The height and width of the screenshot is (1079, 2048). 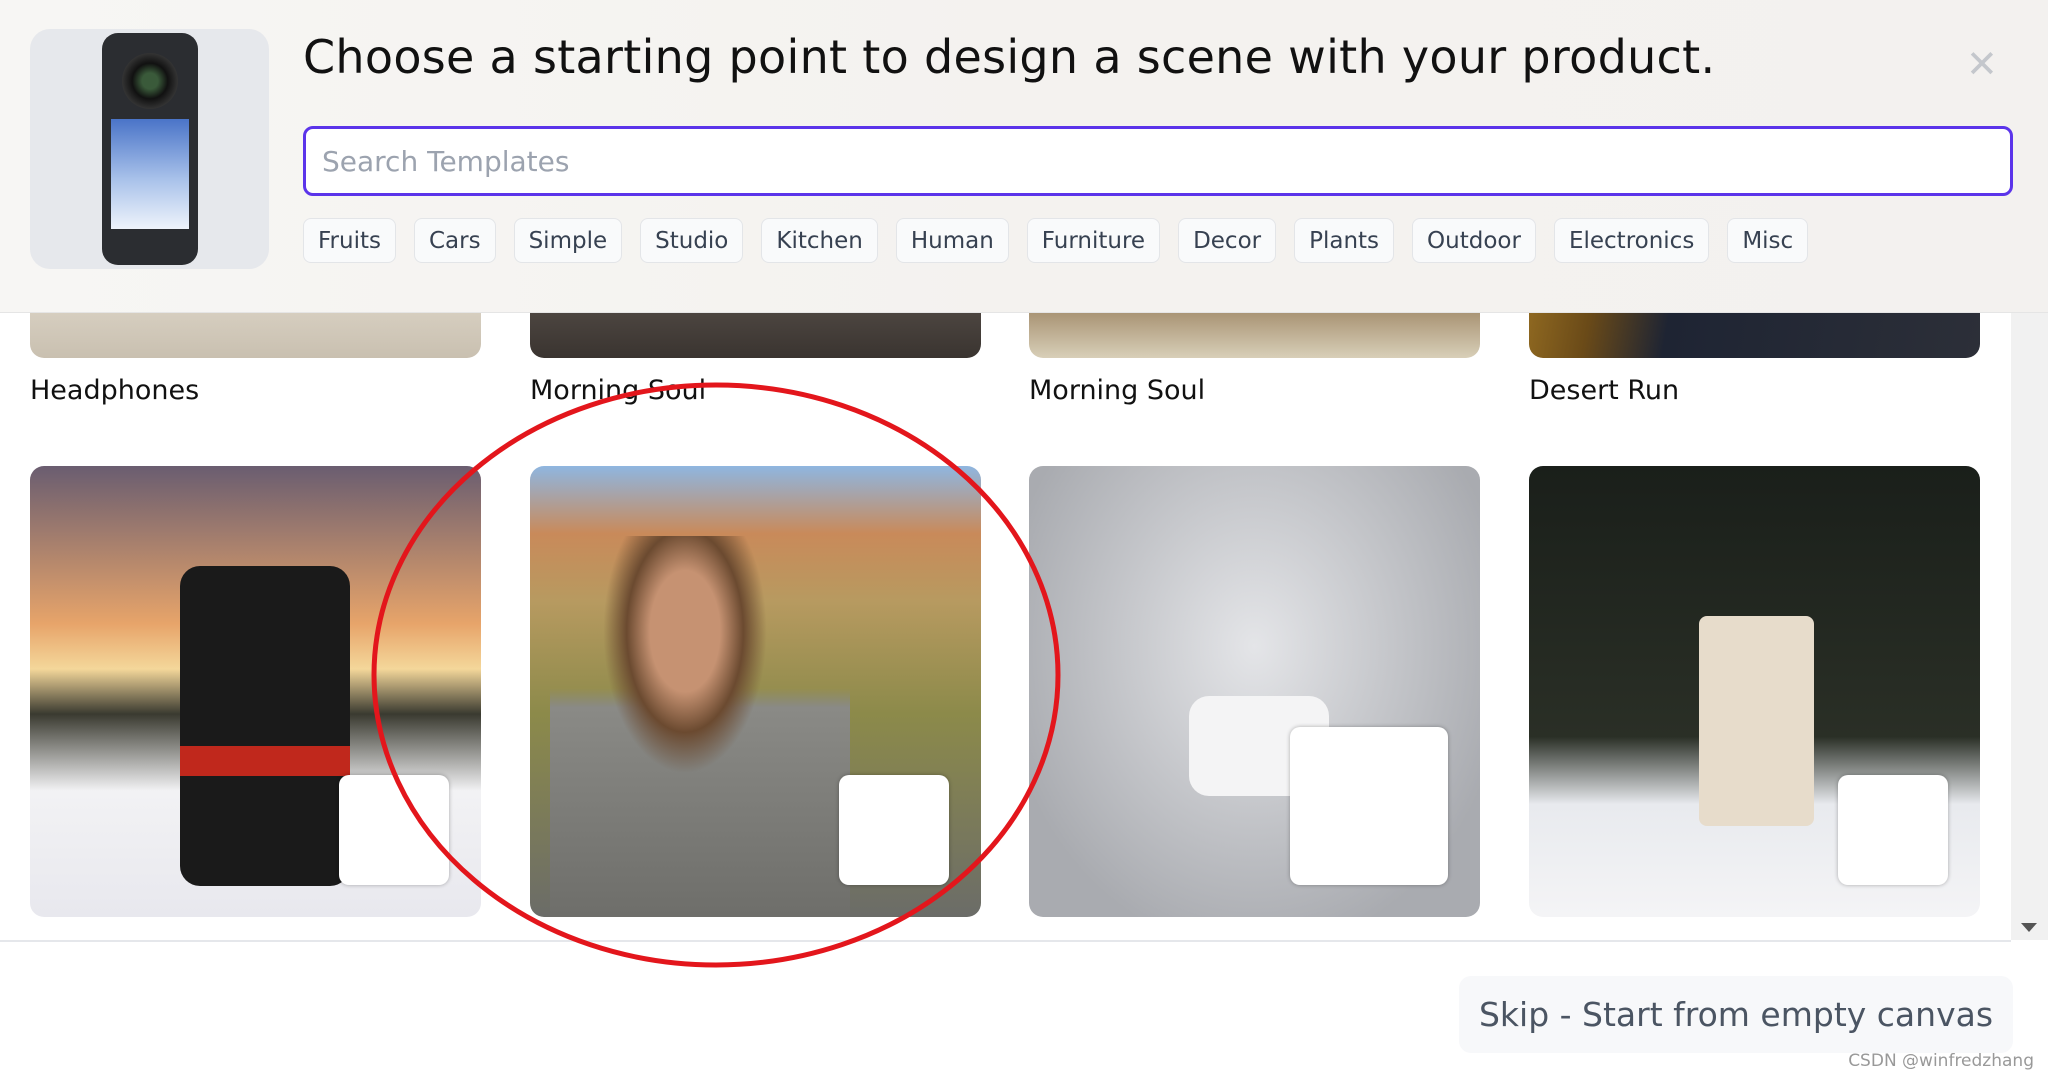 What do you see at coordinates (349, 240) in the screenshot?
I see `category-chip: Fruits` at bounding box center [349, 240].